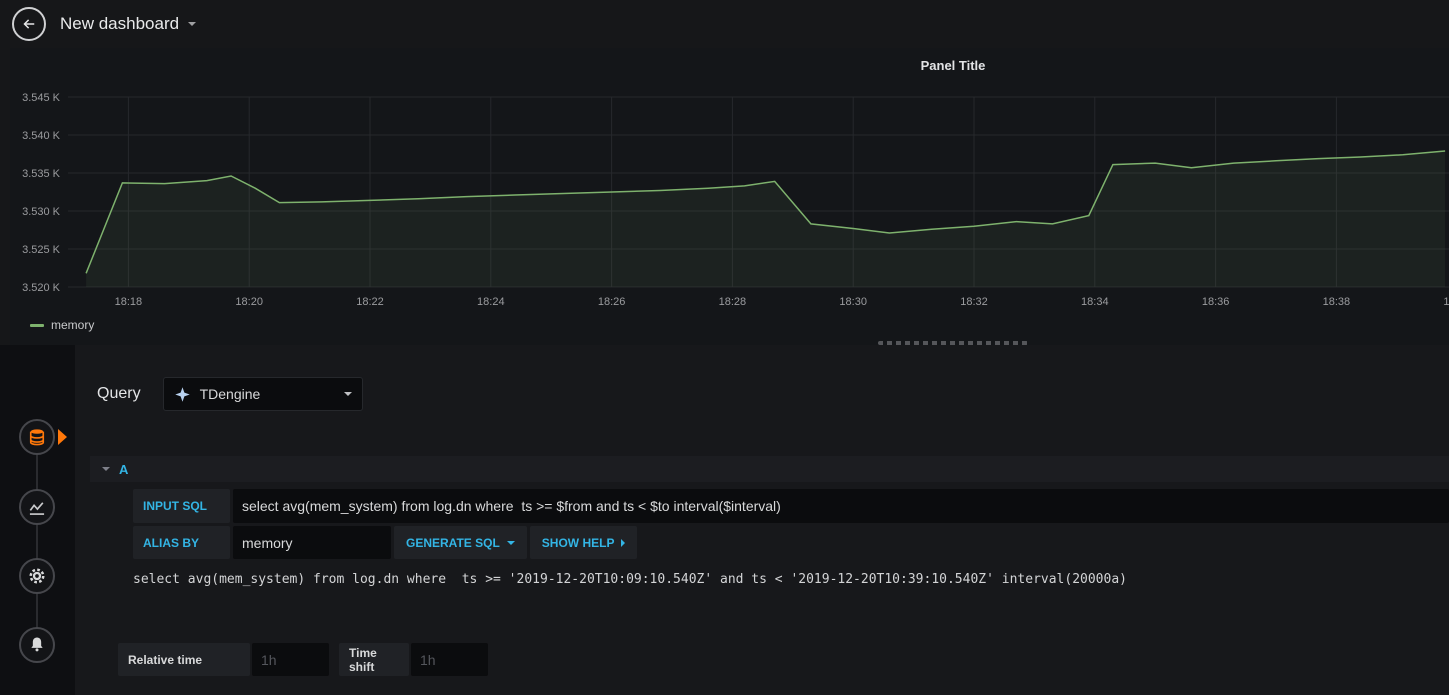 This screenshot has height=695, width=1449. I want to click on show-help-button: SHOW HELP, so click(583, 542).